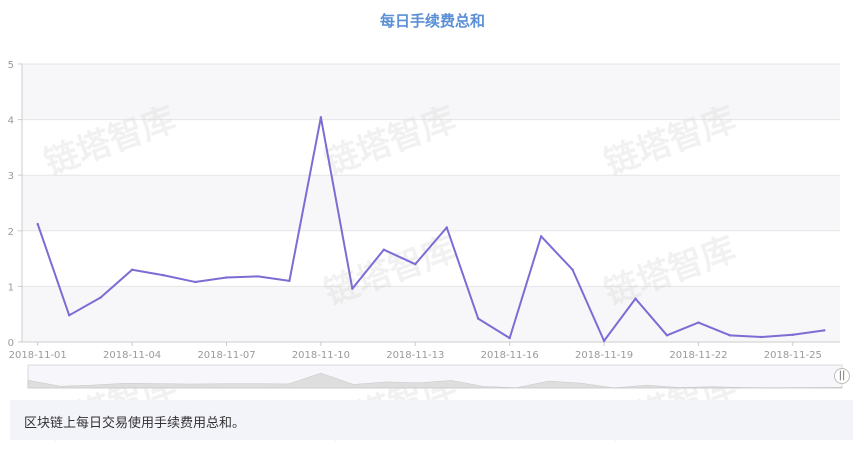 The width and height of the screenshot is (865, 461). Describe the element at coordinates (698, 355) in the screenshot. I see `x-tick-label: 2018-11-22` at that location.